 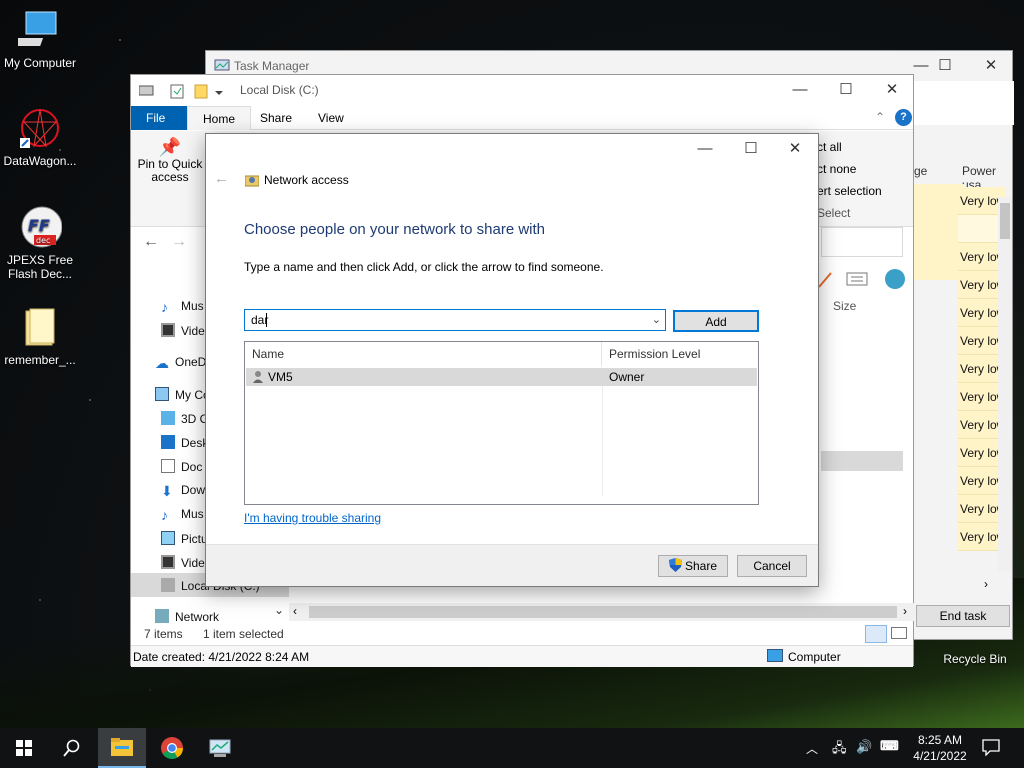 What do you see at coordinates (185, 418) in the screenshot?
I see `nav-item-3d-objects: 3D O` at bounding box center [185, 418].